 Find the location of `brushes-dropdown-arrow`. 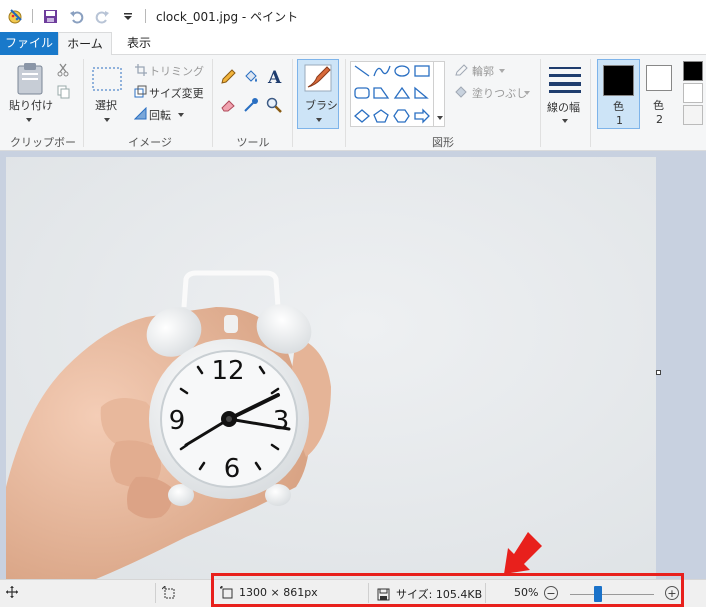

brushes-dropdown-arrow is located at coordinates (319, 120).